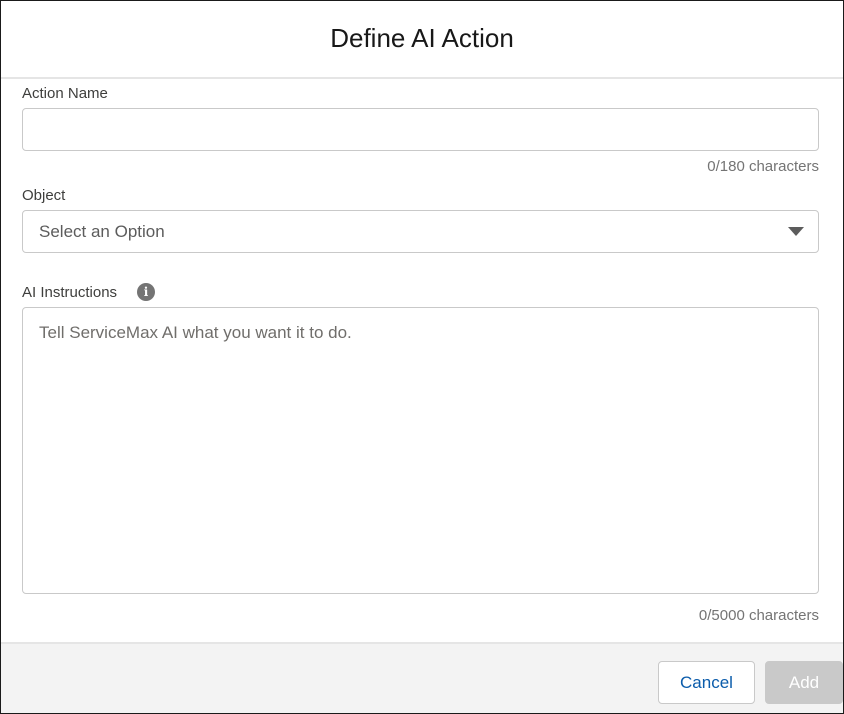 This screenshot has width=844, height=714. I want to click on modal-title: Define AI Action, so click(422, 37).